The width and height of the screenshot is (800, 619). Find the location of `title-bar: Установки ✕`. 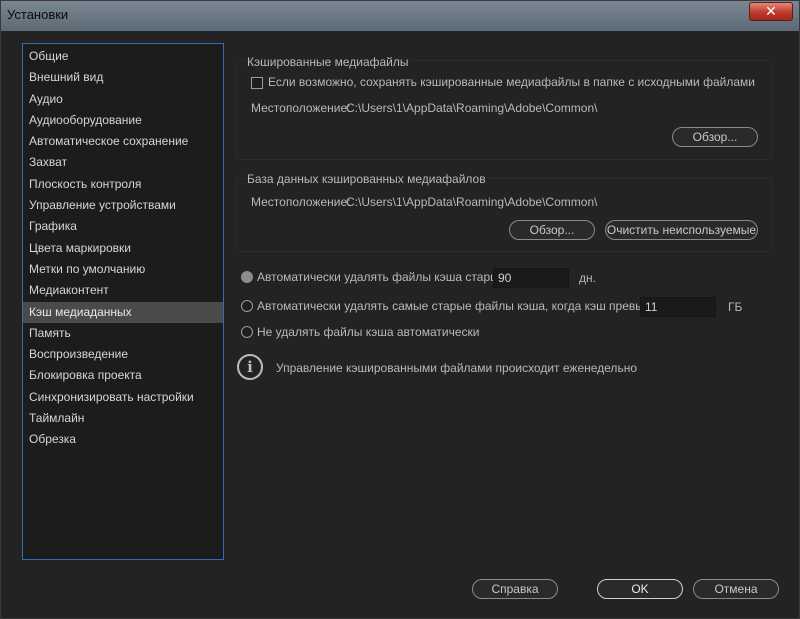

title-bar: Установки ✕ is located at coordinates (400, 16).